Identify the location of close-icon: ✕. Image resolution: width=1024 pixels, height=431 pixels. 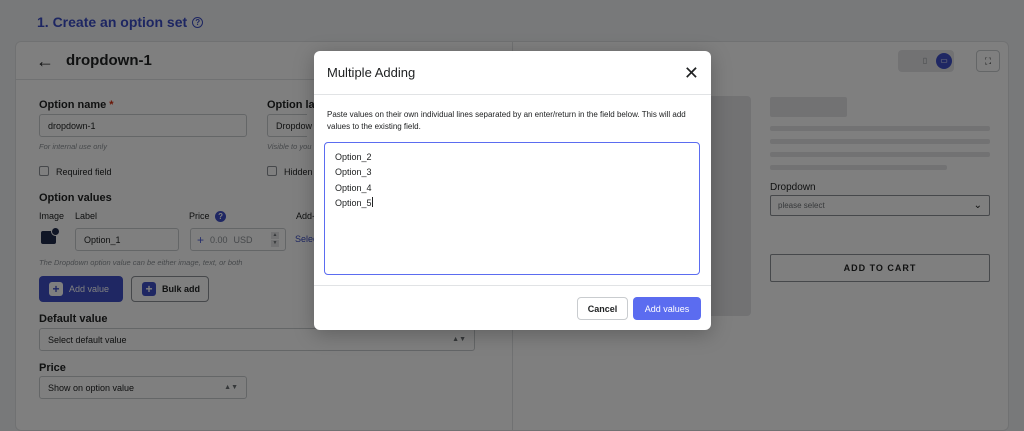
(691, 73).